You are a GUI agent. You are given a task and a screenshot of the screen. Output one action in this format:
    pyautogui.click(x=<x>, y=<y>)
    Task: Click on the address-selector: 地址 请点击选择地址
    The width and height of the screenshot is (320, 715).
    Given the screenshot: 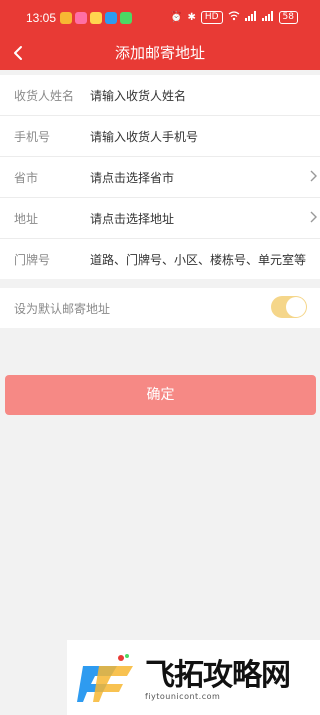 What is the action you would take?
    pyautogui.click(x=160, y=218)
    